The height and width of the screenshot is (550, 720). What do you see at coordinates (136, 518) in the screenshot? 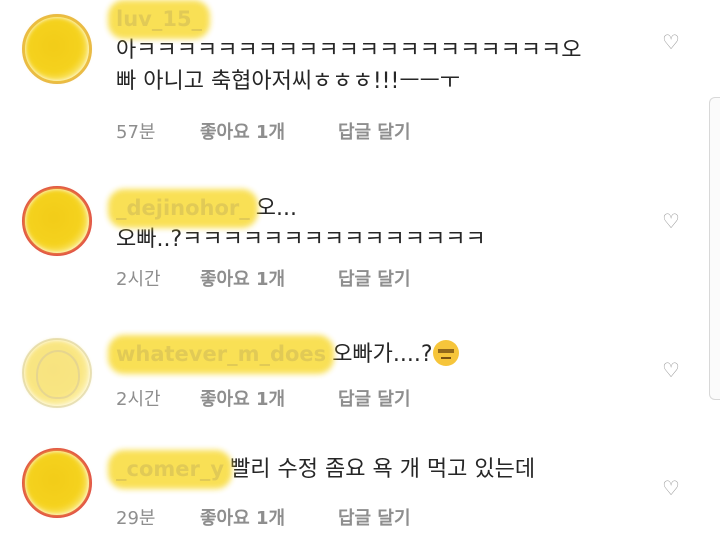
I see `comment-time: 29분` at bounding box center [136, 518].